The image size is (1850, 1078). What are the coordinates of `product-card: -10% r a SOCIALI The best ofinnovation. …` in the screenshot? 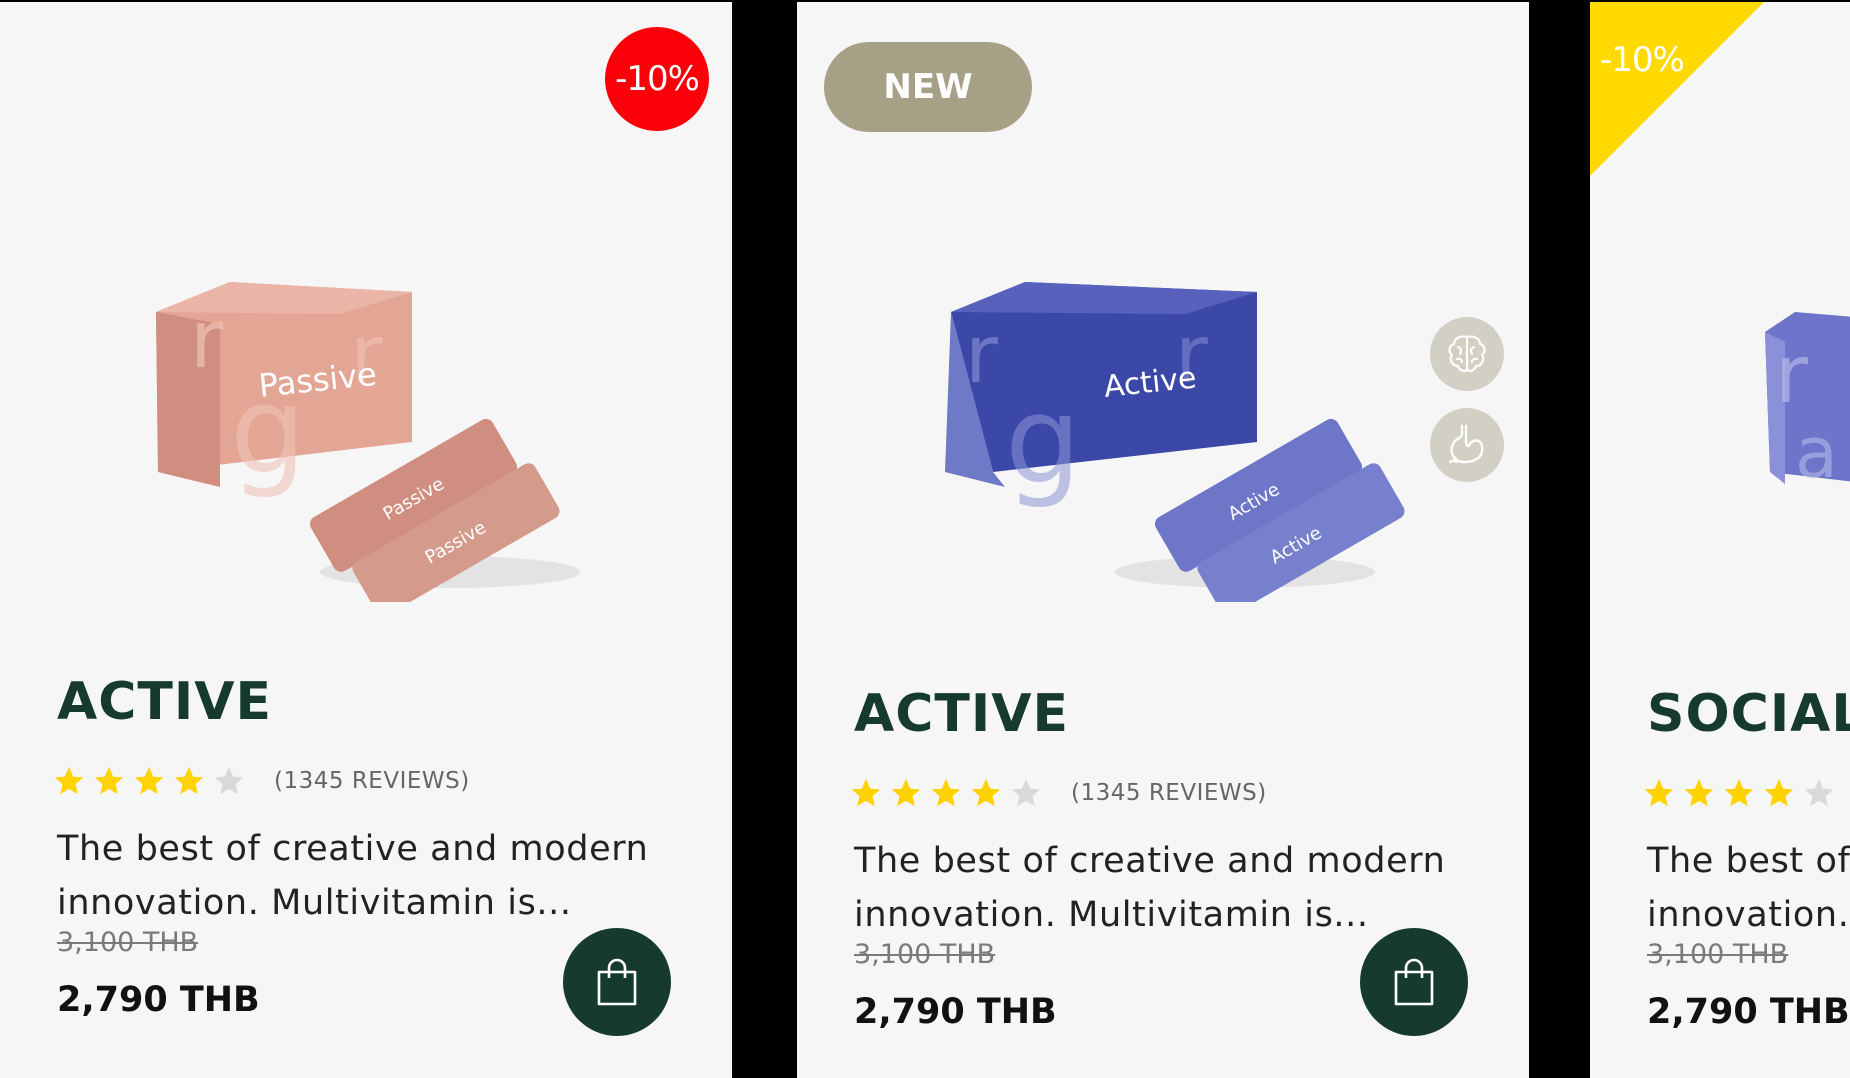 It's located at (1720, 540).